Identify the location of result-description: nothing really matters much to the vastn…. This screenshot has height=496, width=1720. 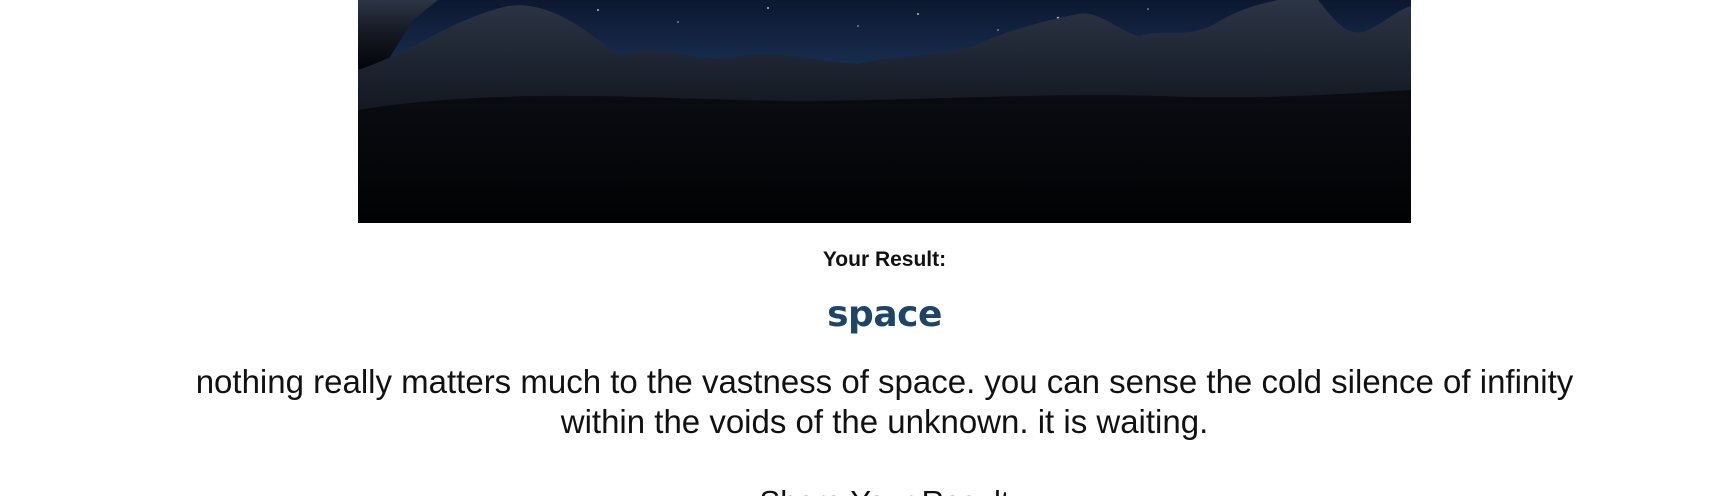
(884, 401).